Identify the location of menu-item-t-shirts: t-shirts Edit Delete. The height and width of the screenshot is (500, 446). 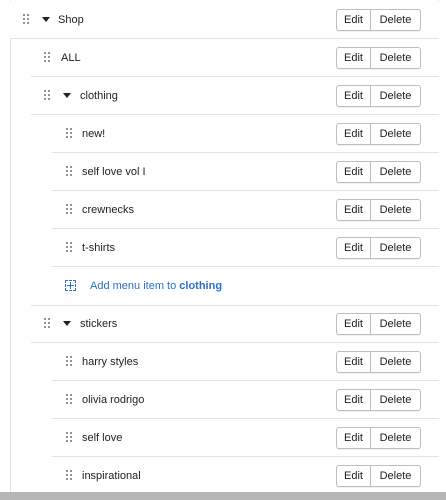
(245, 248).